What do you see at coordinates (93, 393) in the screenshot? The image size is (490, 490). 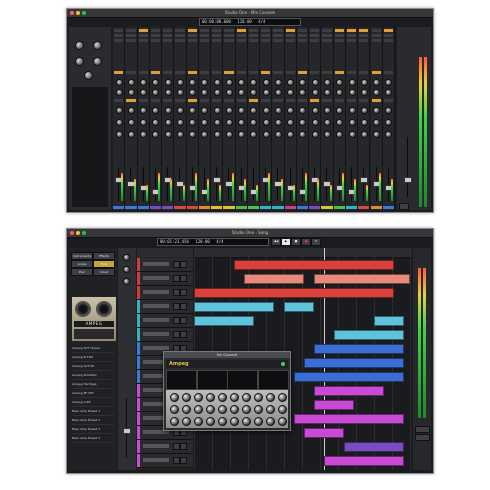 I see `browser-item: Ampeg PF-50T` at bounding box center [93, 393].